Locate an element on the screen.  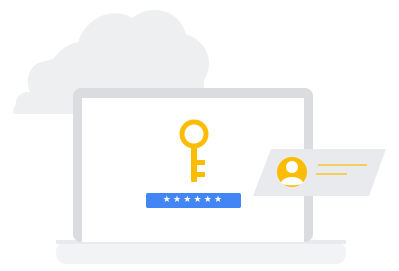
avatar-icon is located at coordinates (292, 172).